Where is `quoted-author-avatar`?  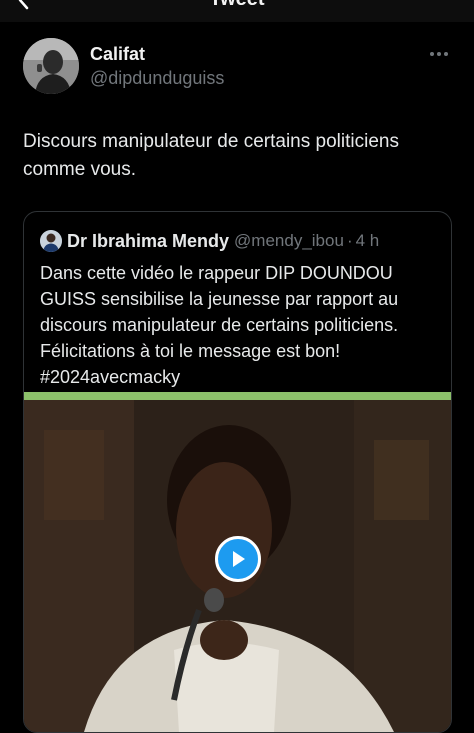
quoted-author-avatar is located at coordinates (51, 241).